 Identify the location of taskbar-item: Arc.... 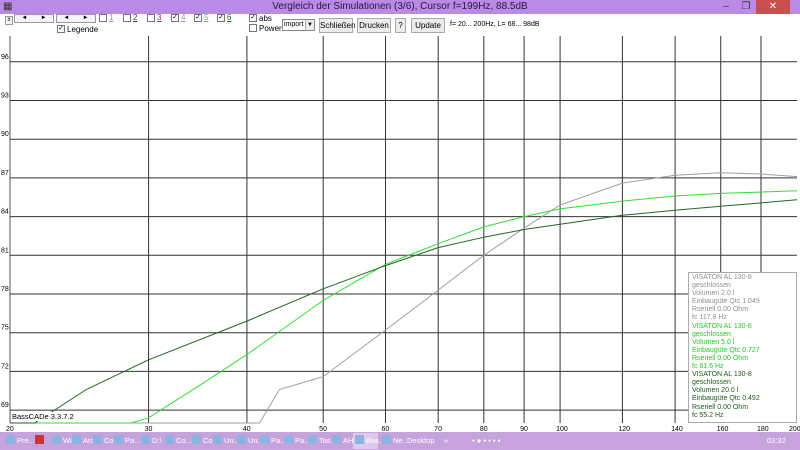
(85, 441).